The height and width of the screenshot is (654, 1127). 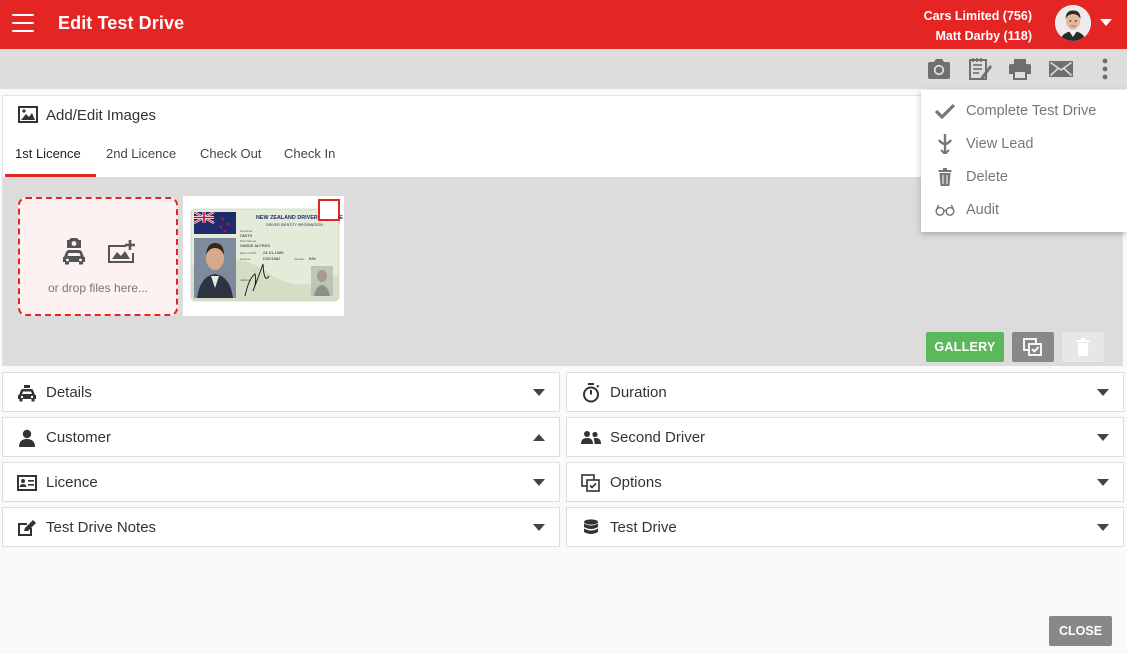 I want to click on panel-details: Details, so click(x=281, y=392).